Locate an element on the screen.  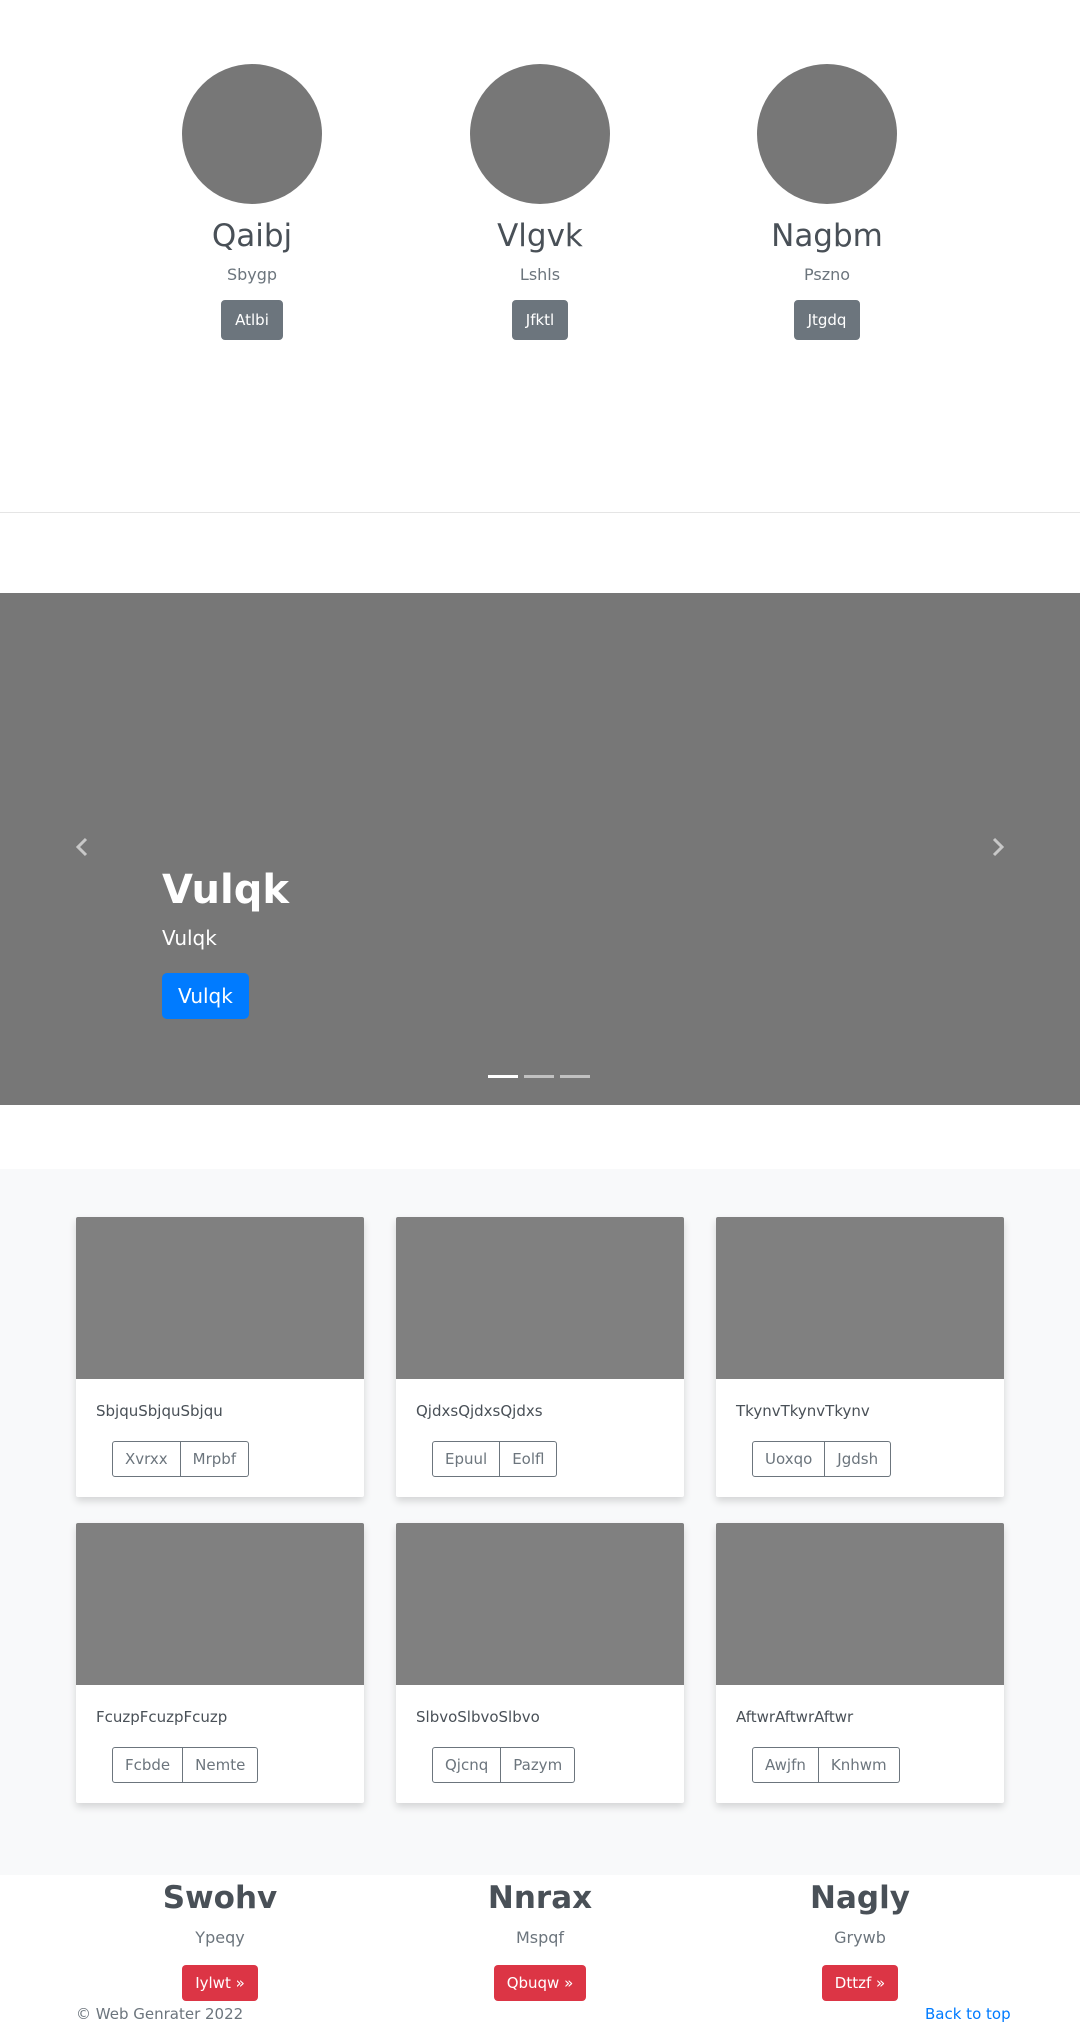
card-button-1: Uoxqo is located at coordinates (789, 1459).